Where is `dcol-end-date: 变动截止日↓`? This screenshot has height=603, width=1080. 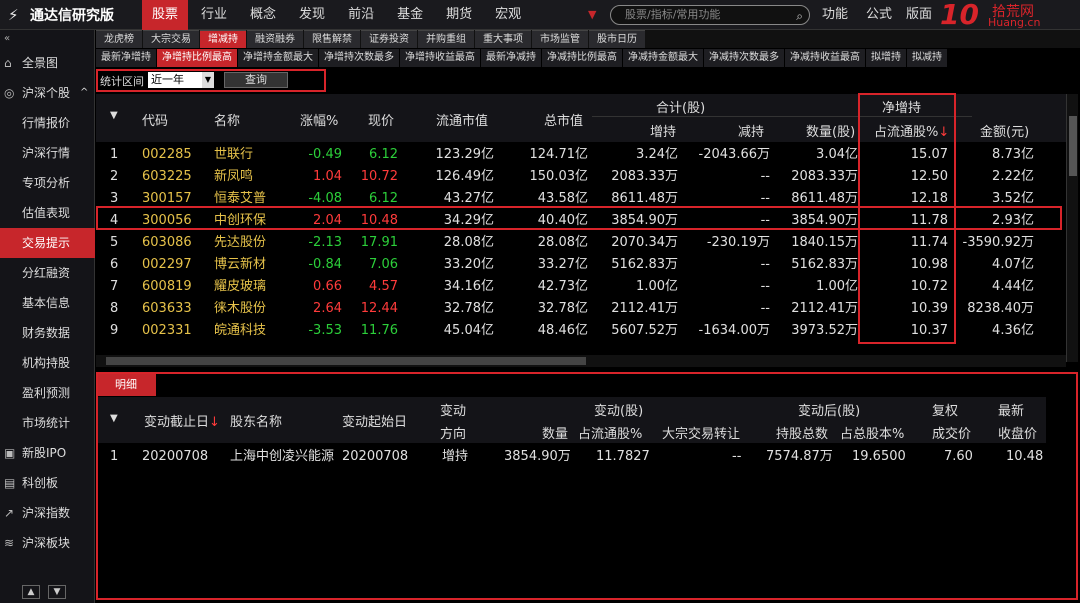 dcol-end-date: 变动截止日↓ is located at coordinates (182, 420).